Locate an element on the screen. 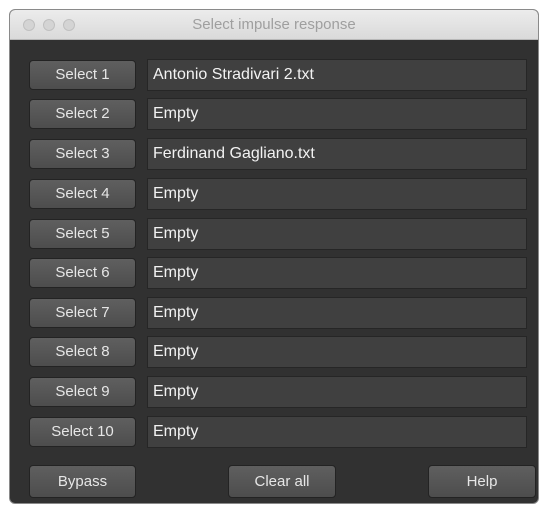 The width and height of the screenshot is (548, 513). window-title: Select impulse response is located at coordinates (274, 24).